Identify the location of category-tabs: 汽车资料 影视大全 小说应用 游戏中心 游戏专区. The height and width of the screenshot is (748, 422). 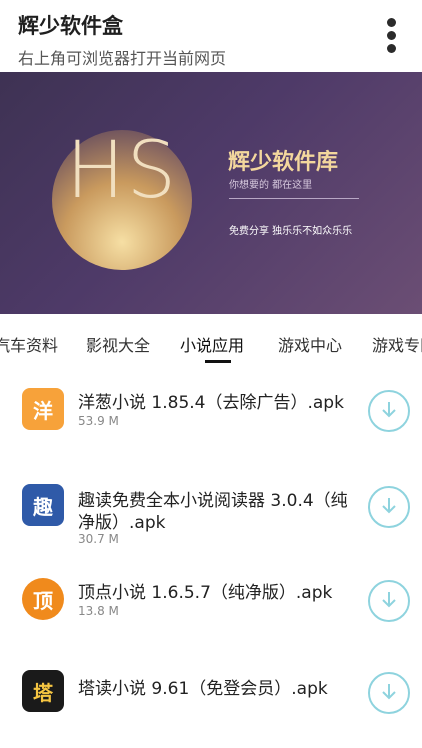
(211, 342).